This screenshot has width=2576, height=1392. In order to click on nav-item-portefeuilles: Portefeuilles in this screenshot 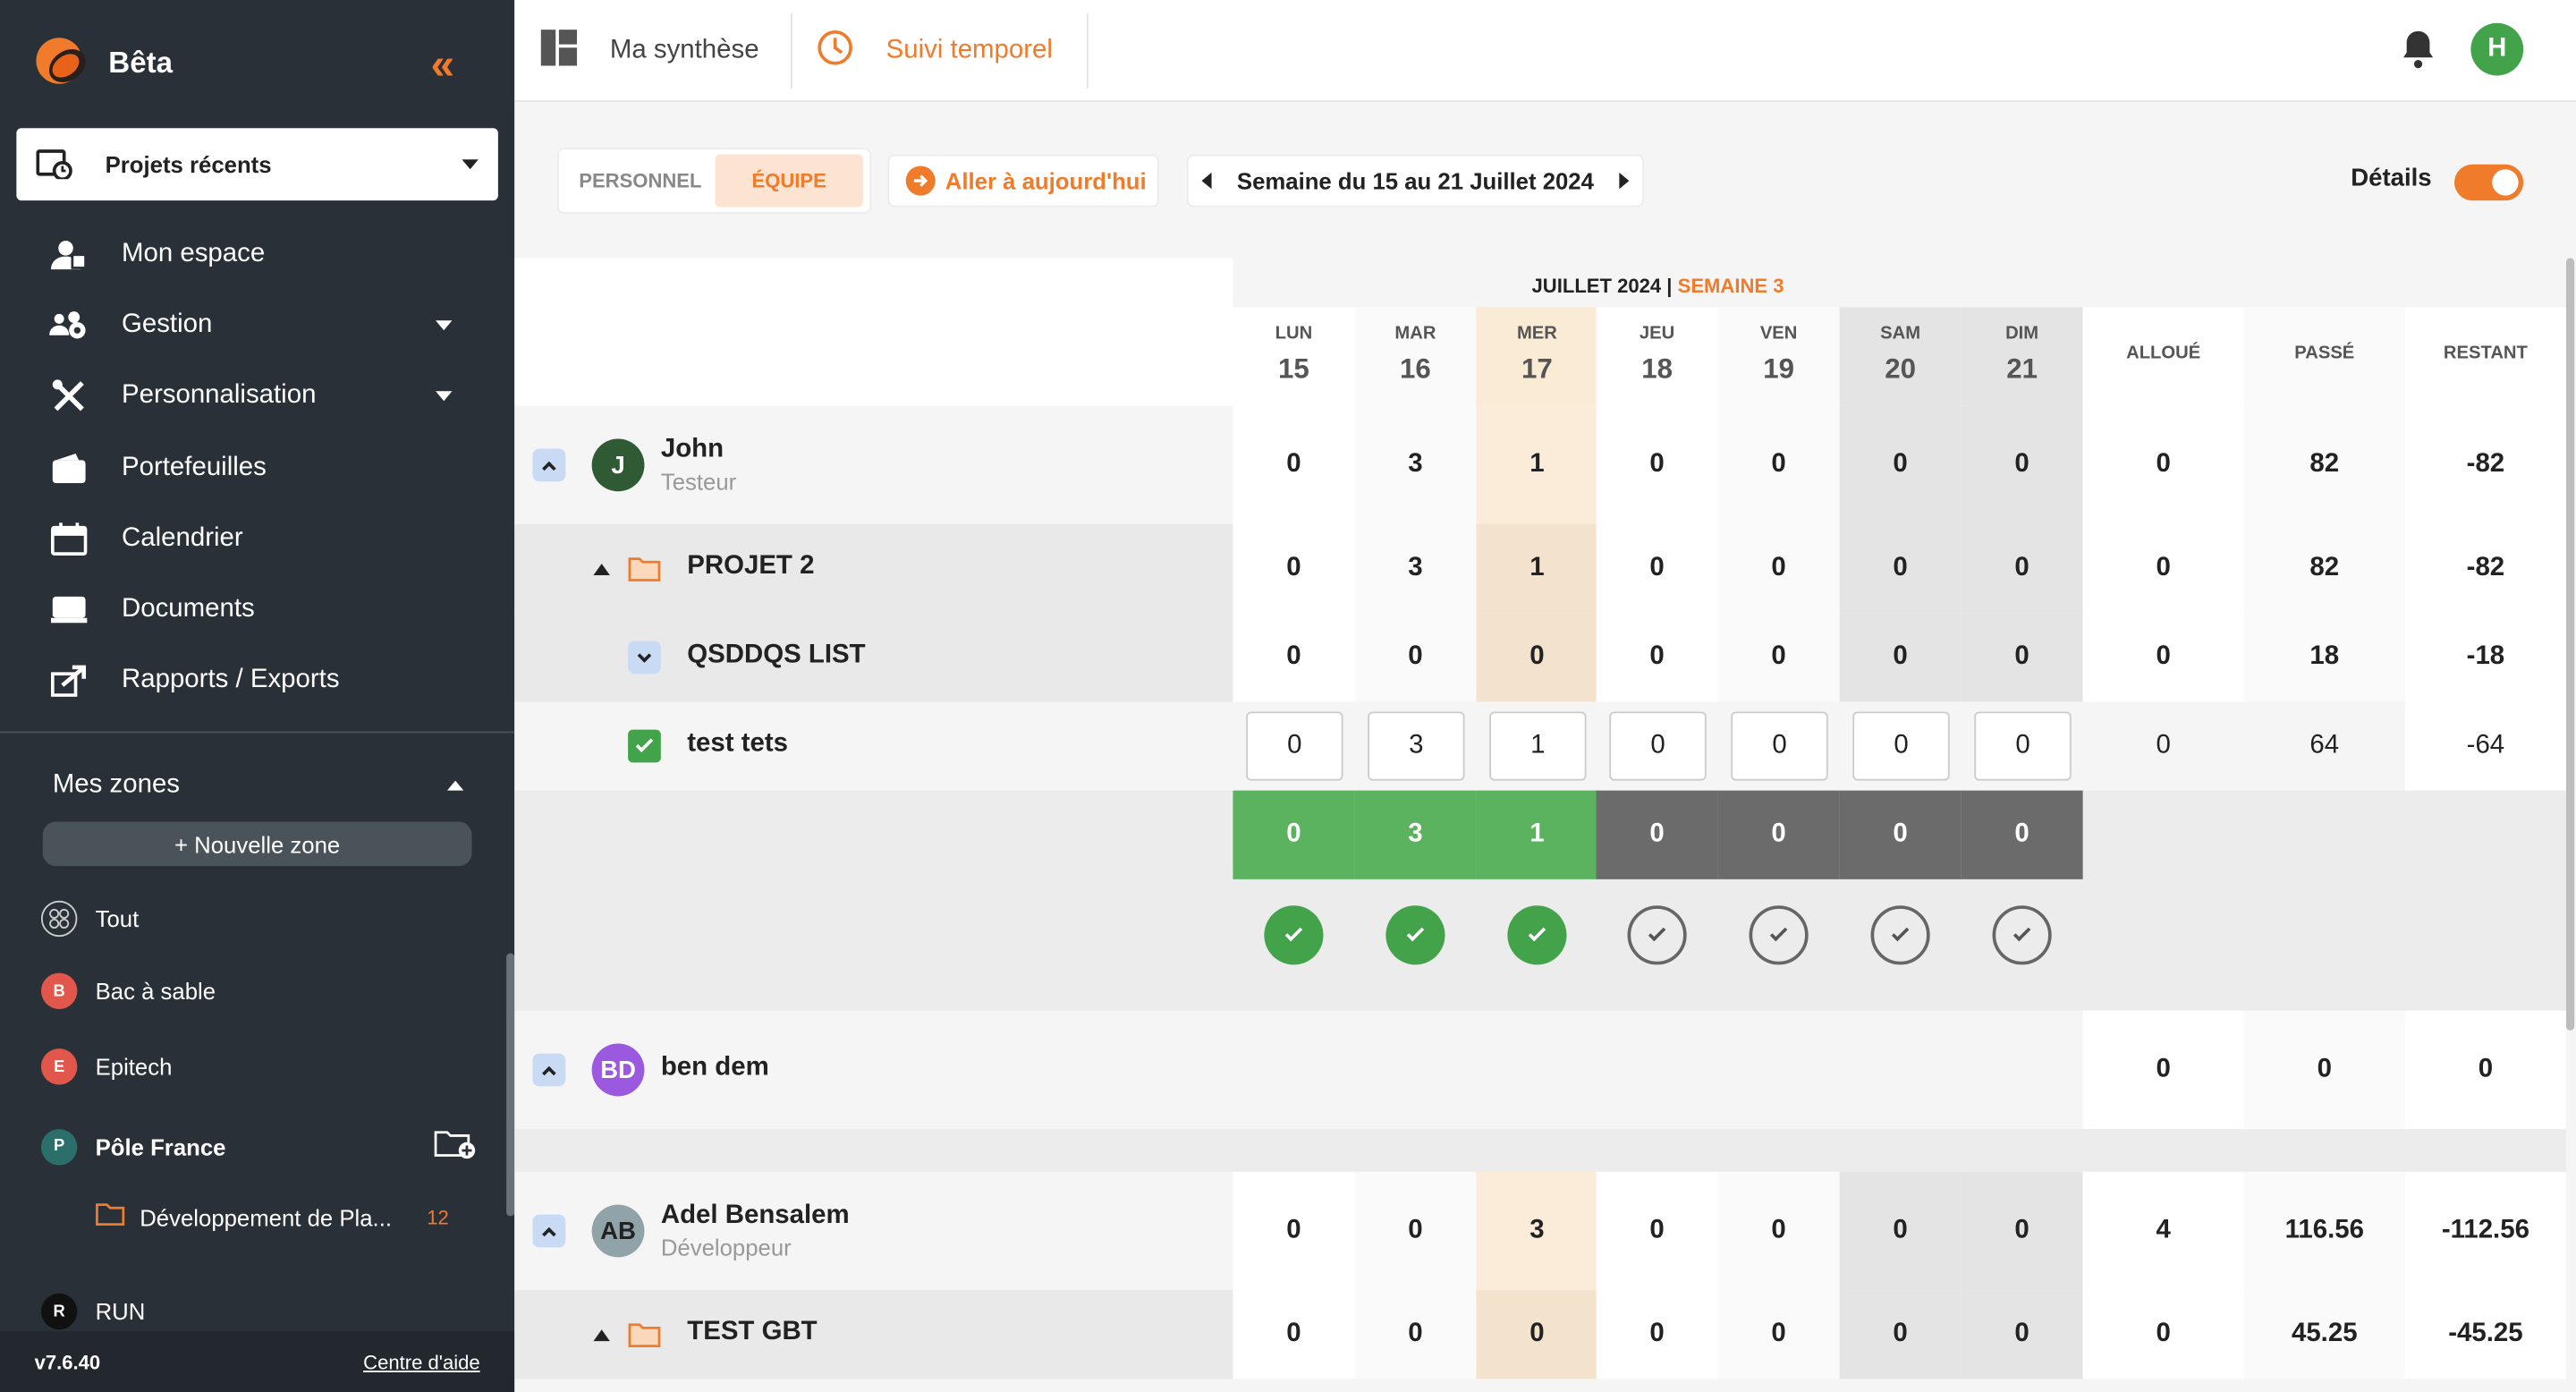, I will do `click(257, 468)`.